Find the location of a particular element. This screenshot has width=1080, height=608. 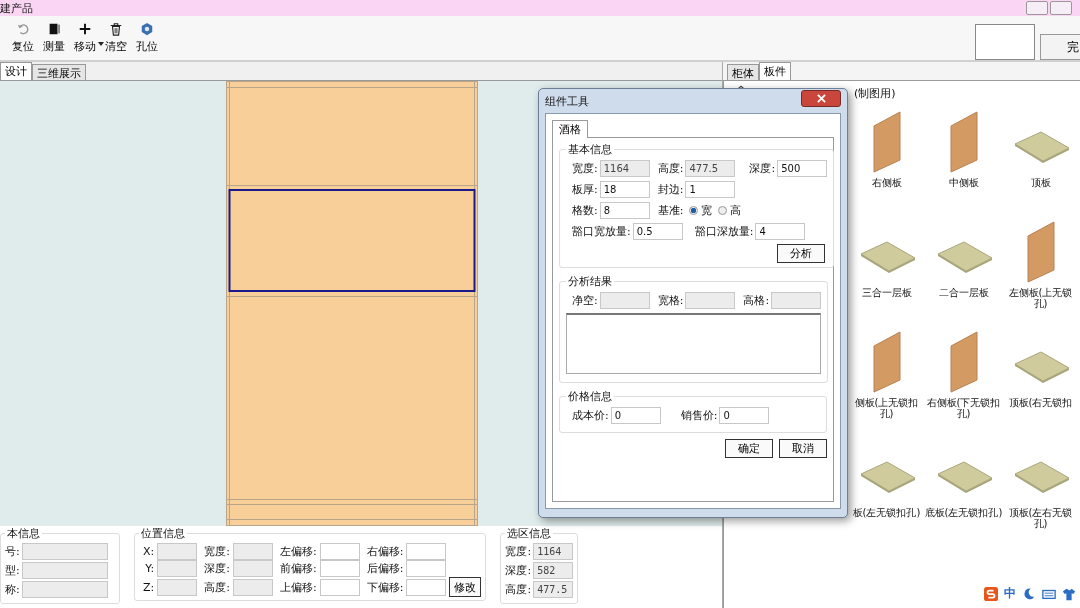

library-tab: 板件 is located at coordinates (775, 71).